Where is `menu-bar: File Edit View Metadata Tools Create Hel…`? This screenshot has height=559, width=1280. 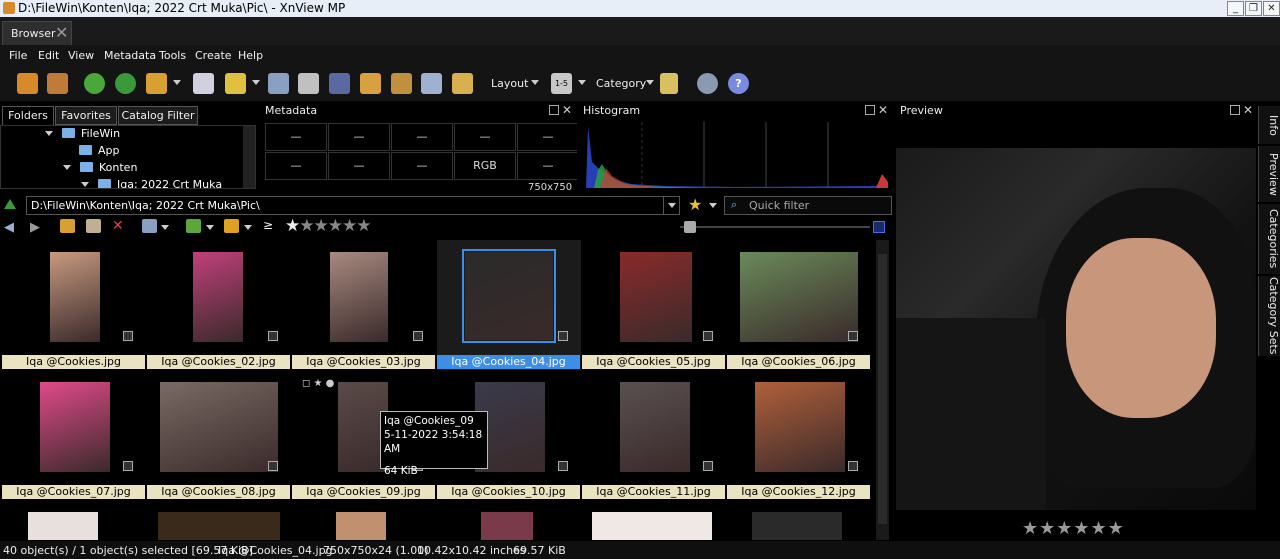 menu-bar: File Edit View Metadata Tools Create Hel… is located at coordinates (640, 56).